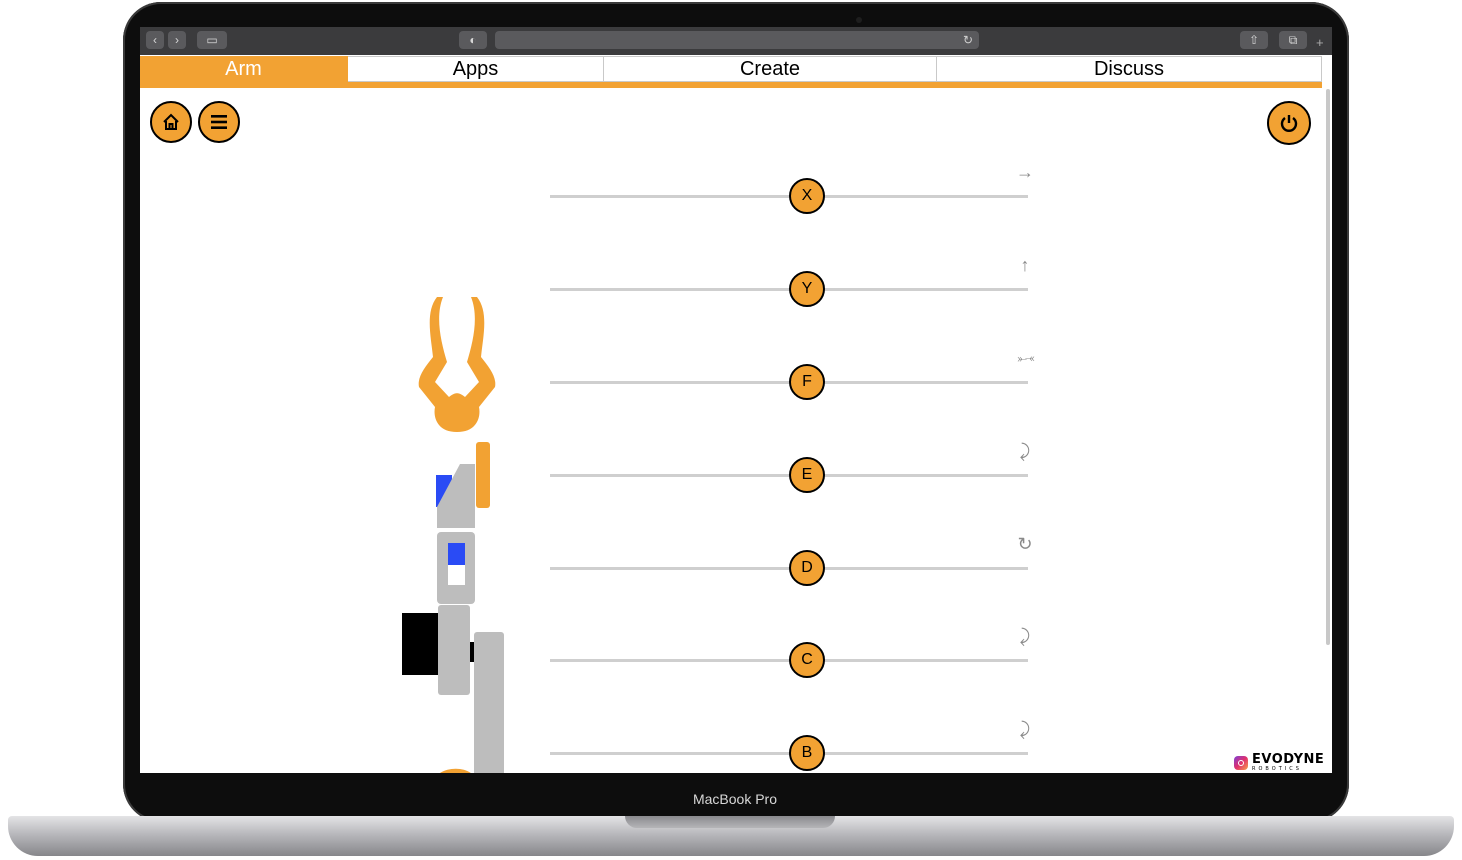 The width and height of the screenshot is (1462, 860). What do you see at coordinates (1254, 40) in the screenshot?
I see `share-icon: ⇧` at bounding box center [1254, 40].